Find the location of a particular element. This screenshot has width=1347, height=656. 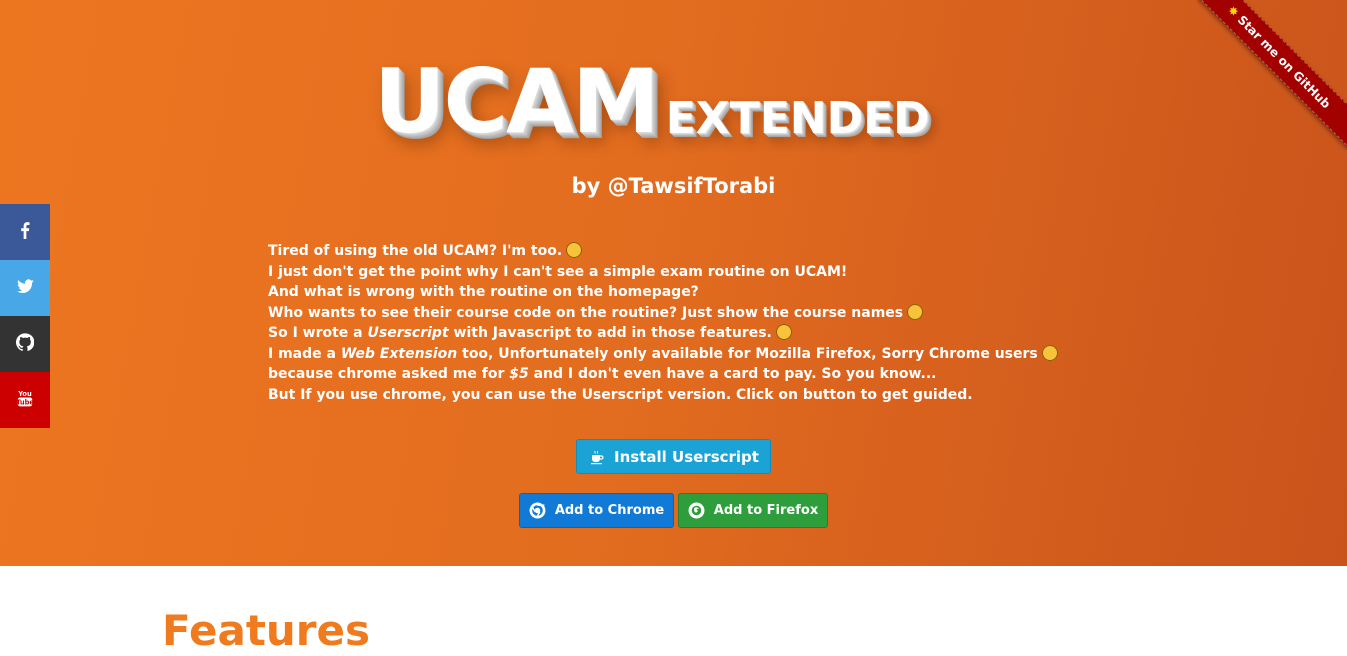

add-to-chrome-button: Add to Chrome is located at coordinates (596, 510).